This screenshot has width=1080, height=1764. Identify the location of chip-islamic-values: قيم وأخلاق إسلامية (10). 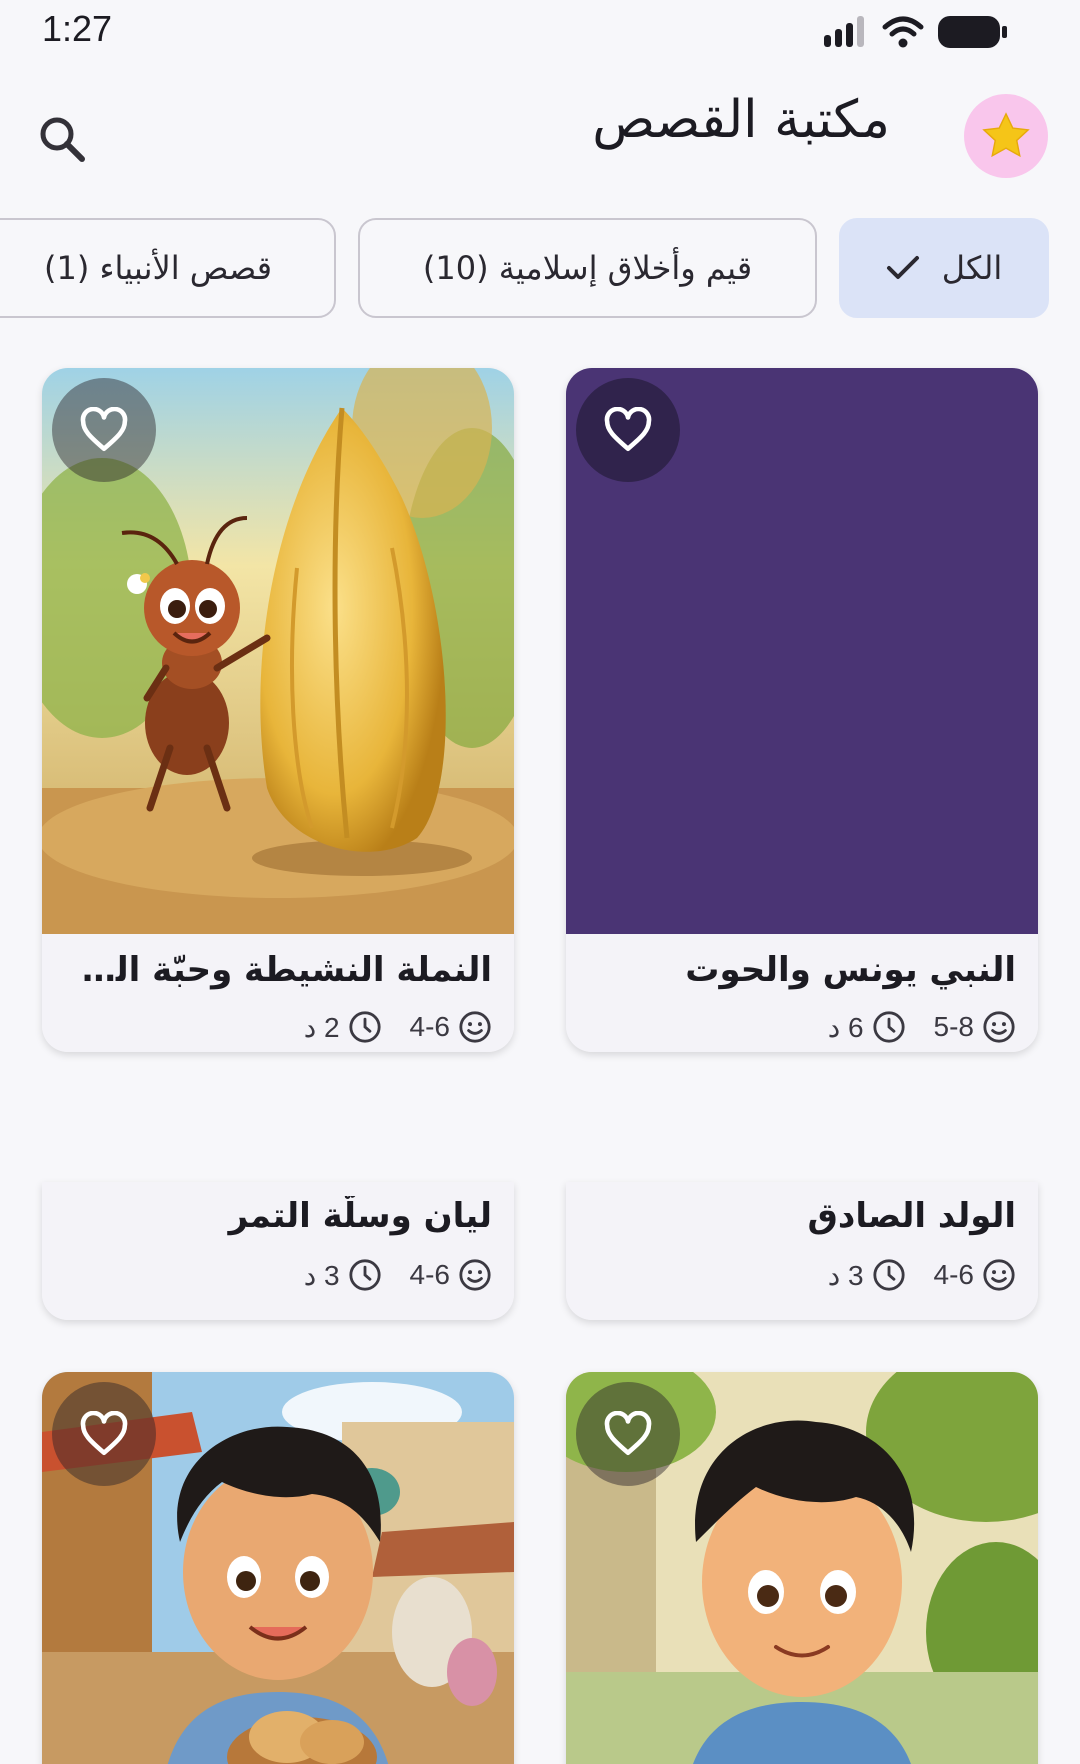
(587, 268).